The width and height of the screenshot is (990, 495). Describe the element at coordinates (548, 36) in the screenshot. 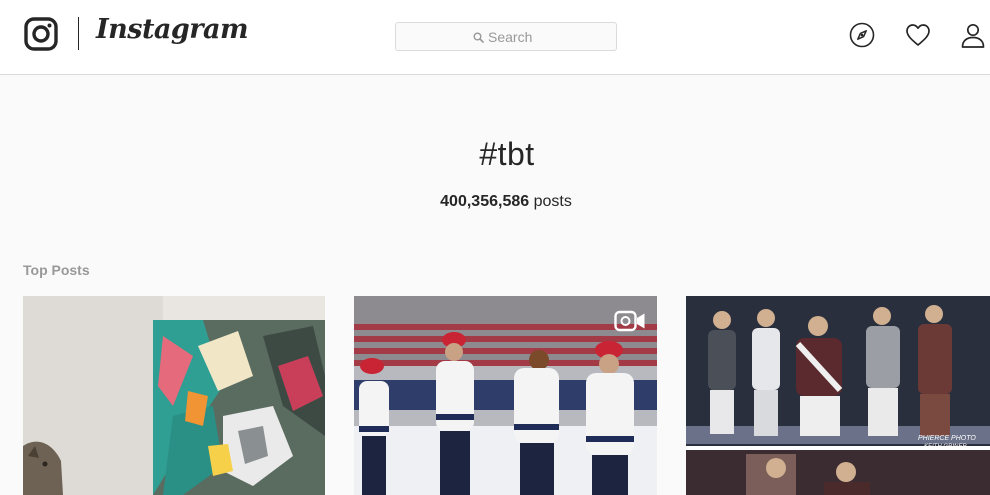

I see `search-input` at that location.